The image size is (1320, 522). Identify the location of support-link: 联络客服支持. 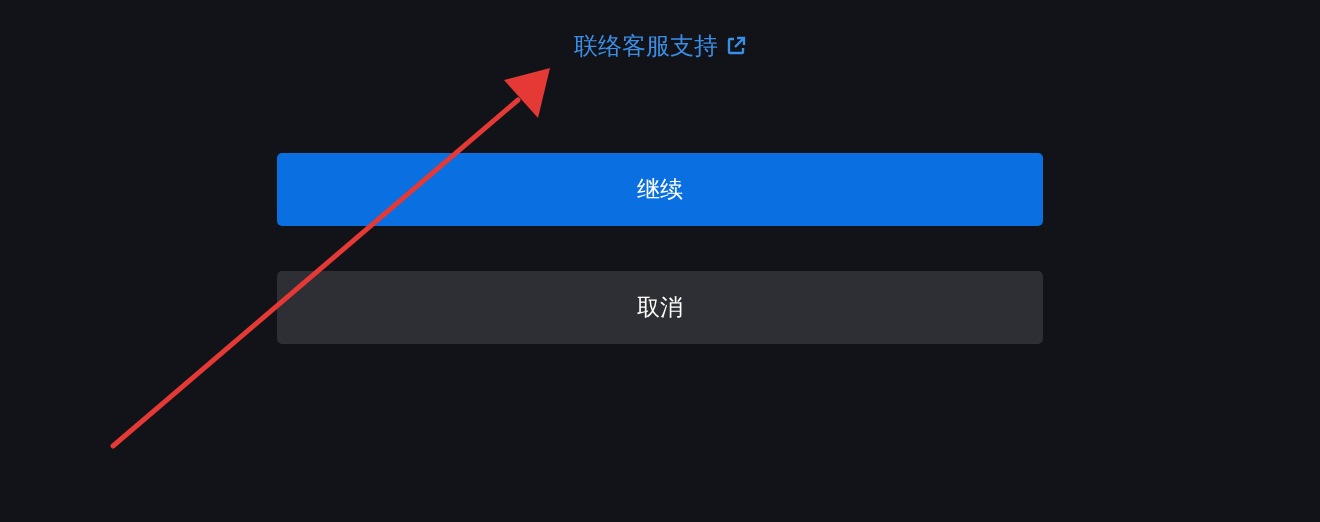
(660, 46).